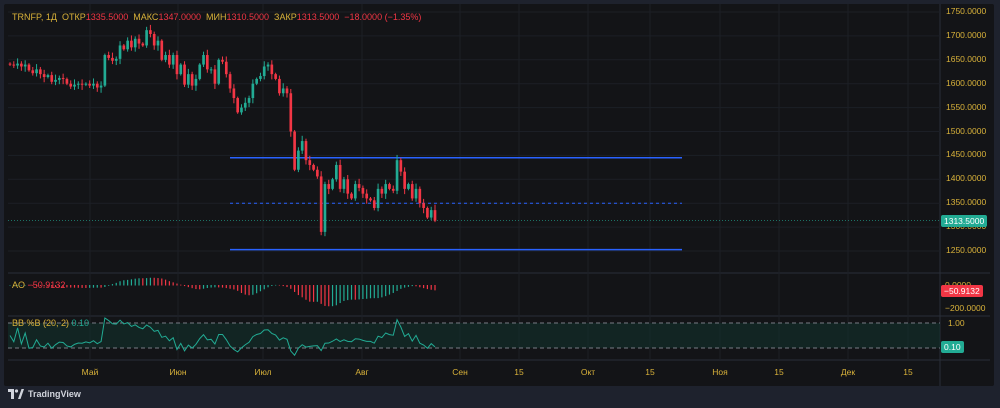 The height and width of the screenshot is (408, 1000). Describe the element at coordinates (474, 335) in the screenshot. I see `bb-band-fill` at that location.